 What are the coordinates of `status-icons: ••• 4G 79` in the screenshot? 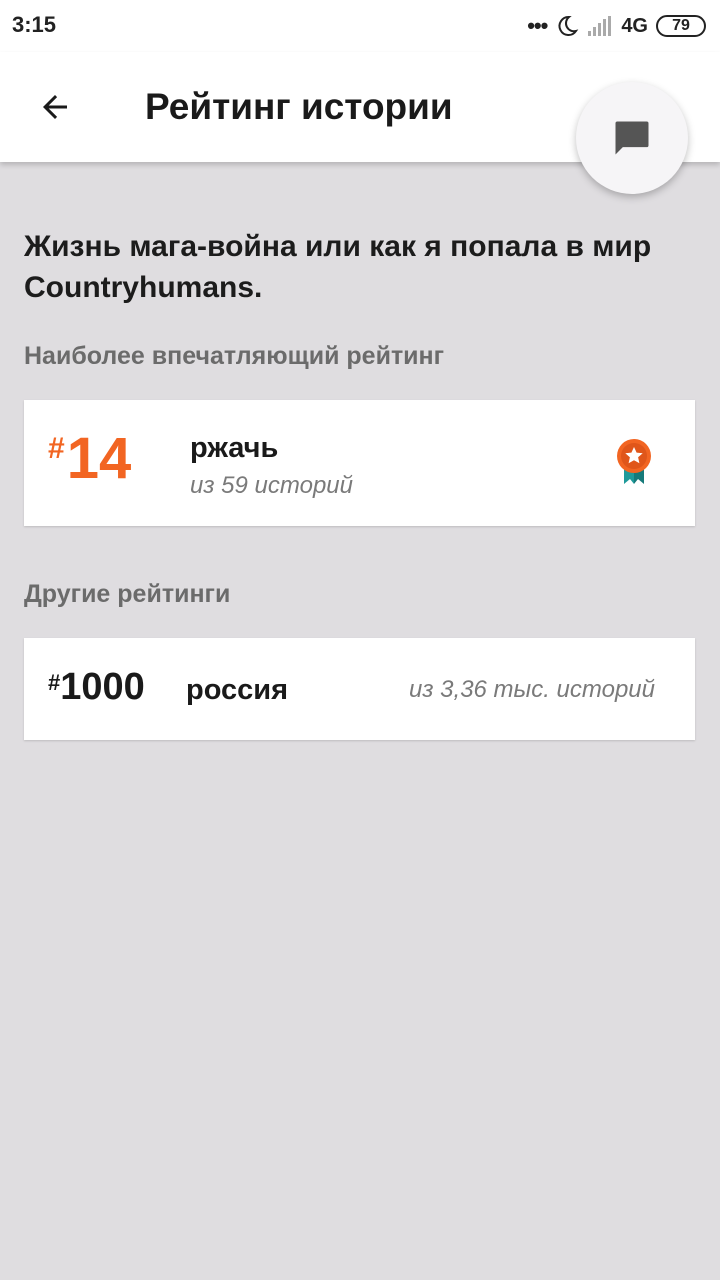 It's located at (616, 26).